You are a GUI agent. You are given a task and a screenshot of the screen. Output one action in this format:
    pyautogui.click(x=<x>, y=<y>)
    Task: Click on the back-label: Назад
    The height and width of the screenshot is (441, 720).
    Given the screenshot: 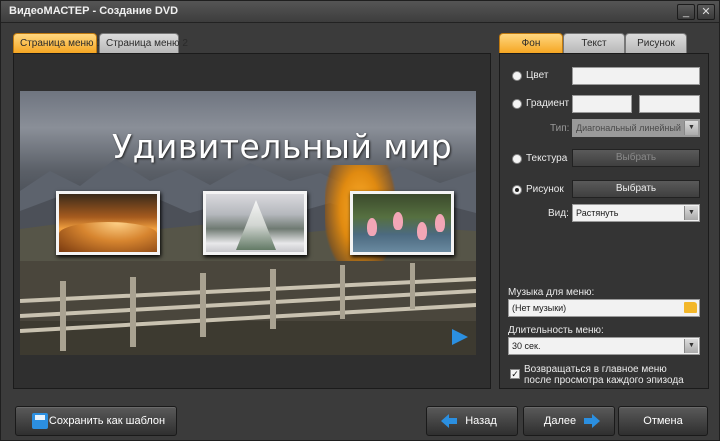 What is the action you would take?
    pyautogui.click(x=481, y=421)
    